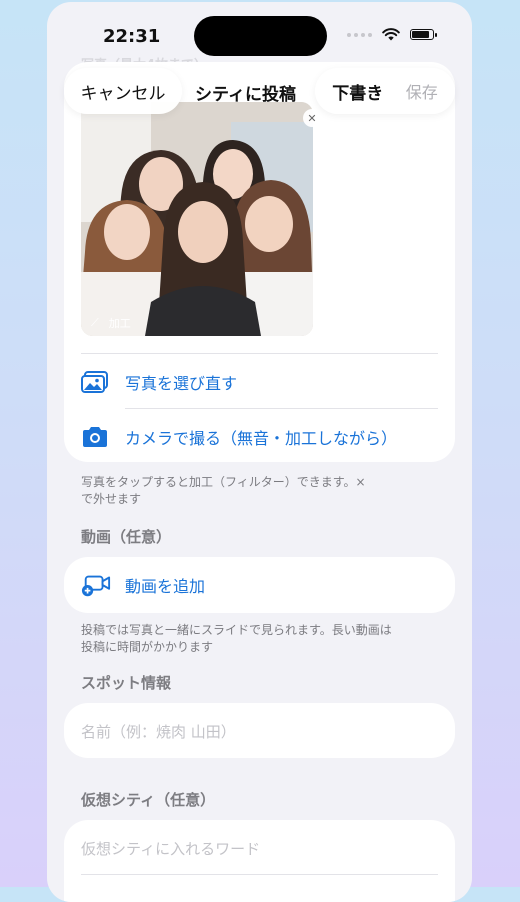 The width and height of the screenshot is (520, 902). I want to click on video-help-text: 投稿では写真と一緒にスライドで見られます。長い動画は 投稿に時間がかかります, so click(236, 639).